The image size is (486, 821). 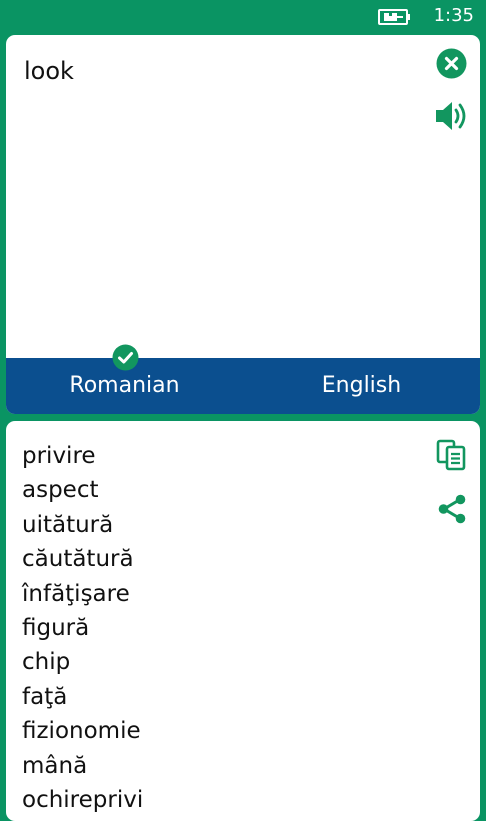 I want to click on status-bar: 1:35, so click(x=243, y=17).